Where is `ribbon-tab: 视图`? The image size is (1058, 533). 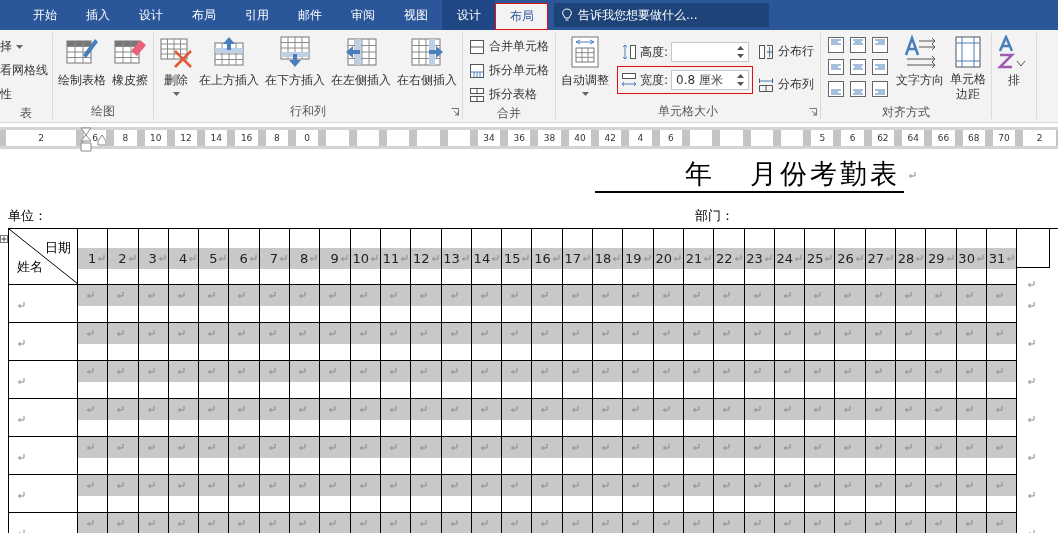
ribbon-tab: 视图 is located at coordinates (415, 15).